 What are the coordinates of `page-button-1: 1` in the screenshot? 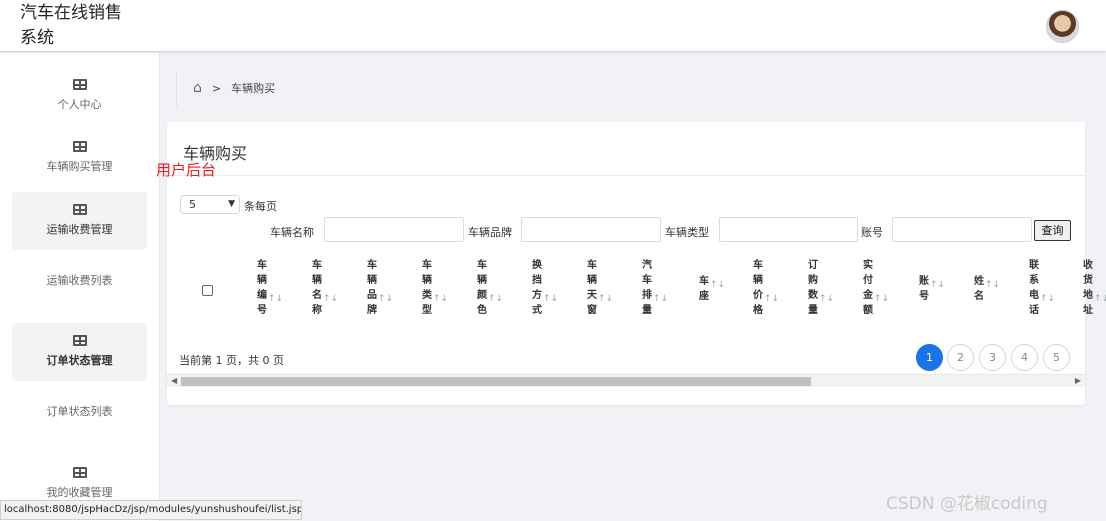 It's located at (929, 357).